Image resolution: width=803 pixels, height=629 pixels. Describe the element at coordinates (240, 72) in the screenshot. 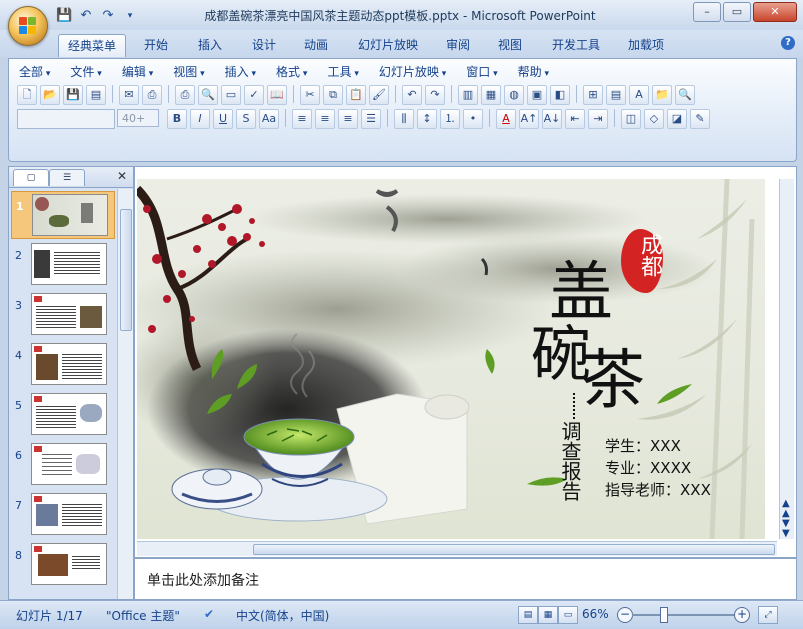

I see `menu-insert: 插入` at that location.